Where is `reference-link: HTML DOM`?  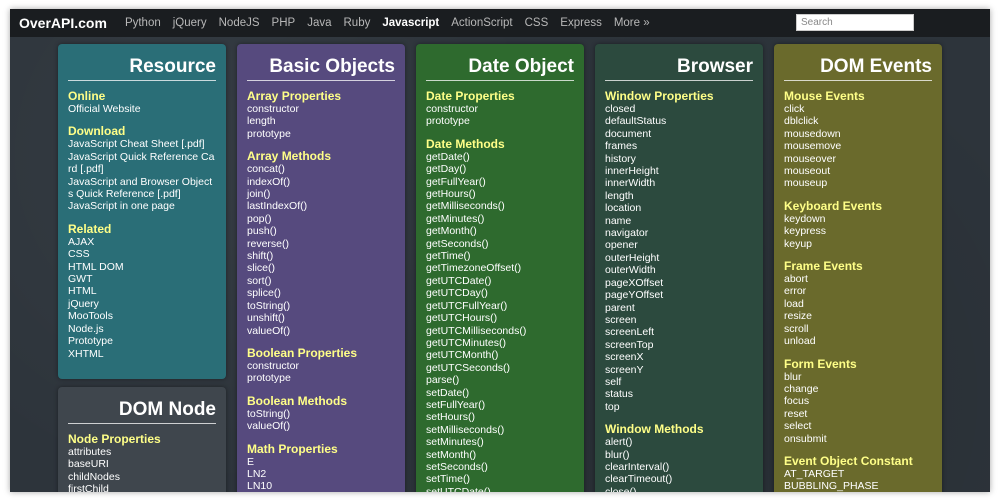
reference-link: HTML DOM is located at coordinates (142, 267).